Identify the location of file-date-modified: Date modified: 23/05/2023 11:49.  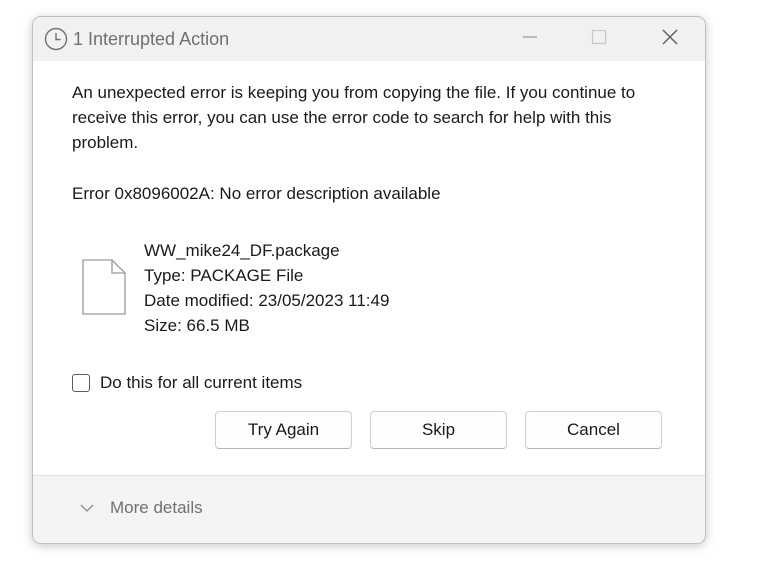
(267, 300).